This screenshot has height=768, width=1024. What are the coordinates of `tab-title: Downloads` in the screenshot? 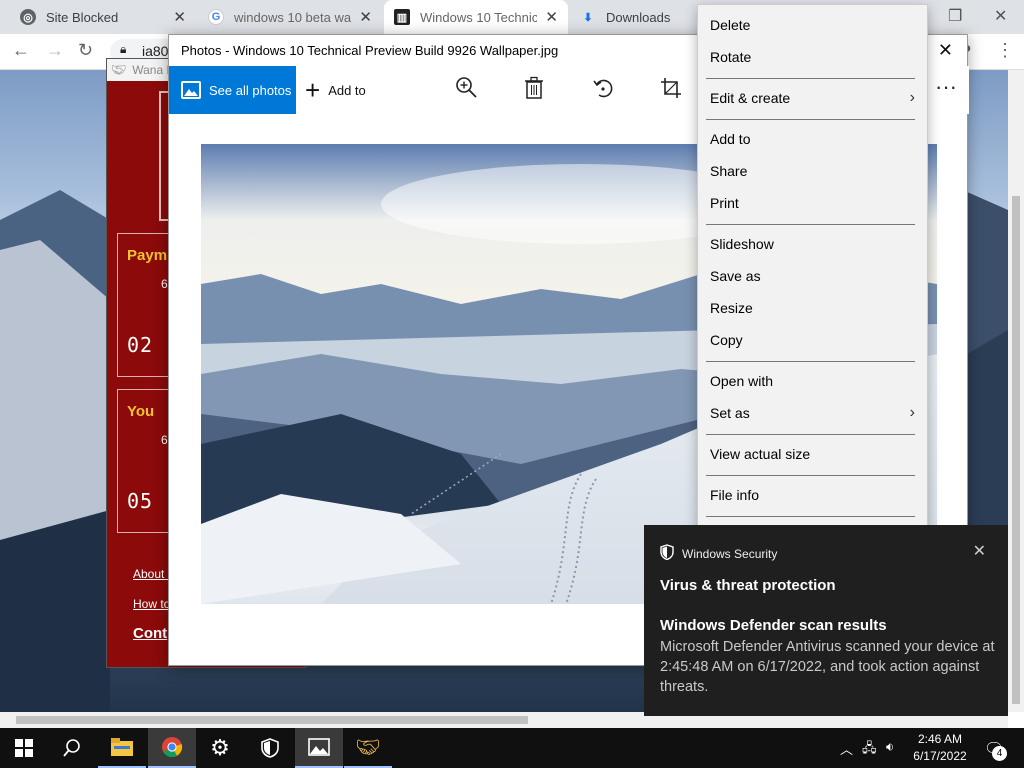 It's located at (638, 17).